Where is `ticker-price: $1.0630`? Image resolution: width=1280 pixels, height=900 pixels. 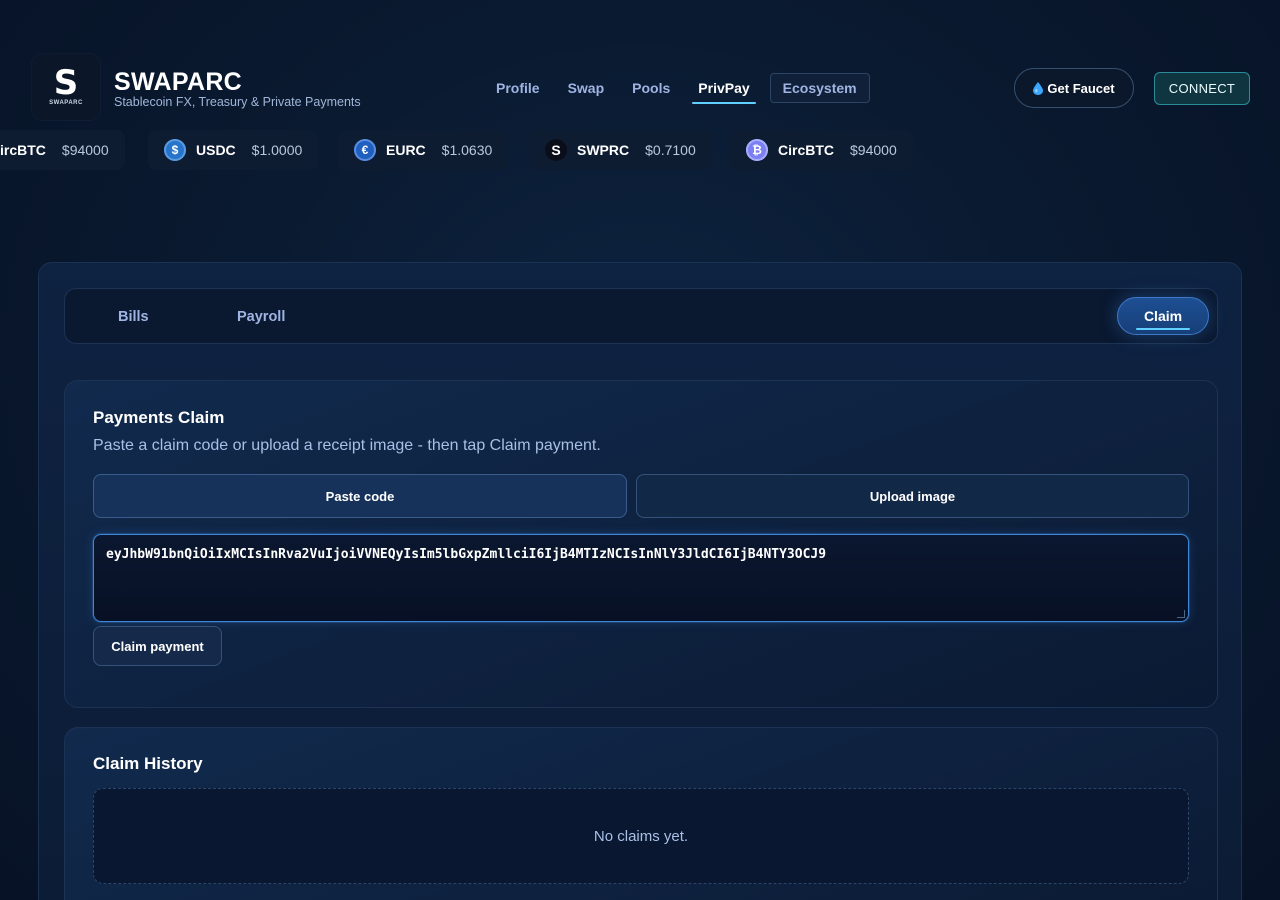 ticker-price: $1.0630 is located at coordinates (467, 150).